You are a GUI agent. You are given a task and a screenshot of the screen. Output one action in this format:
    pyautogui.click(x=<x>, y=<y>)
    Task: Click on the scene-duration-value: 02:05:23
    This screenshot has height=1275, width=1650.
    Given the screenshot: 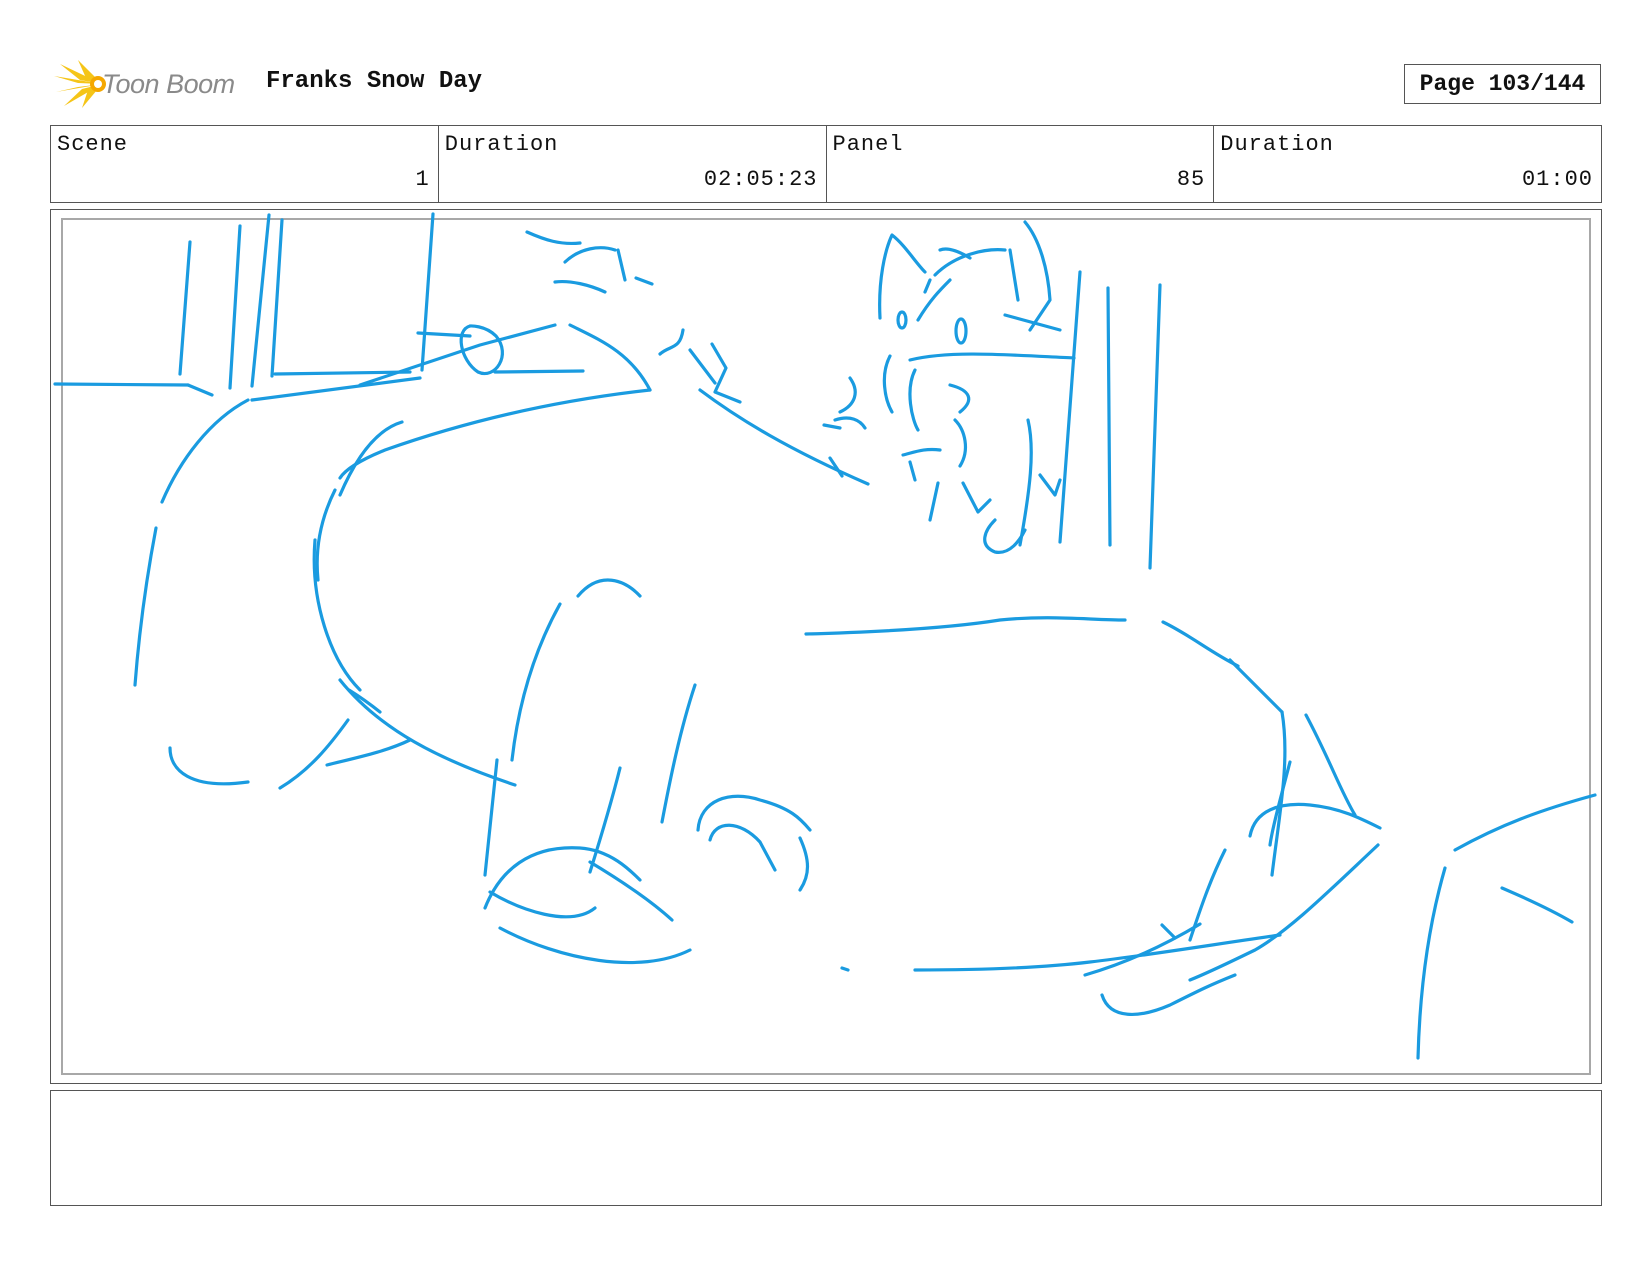 What is the action you would take?
    pyautogui.click(x=760, y=179)
    